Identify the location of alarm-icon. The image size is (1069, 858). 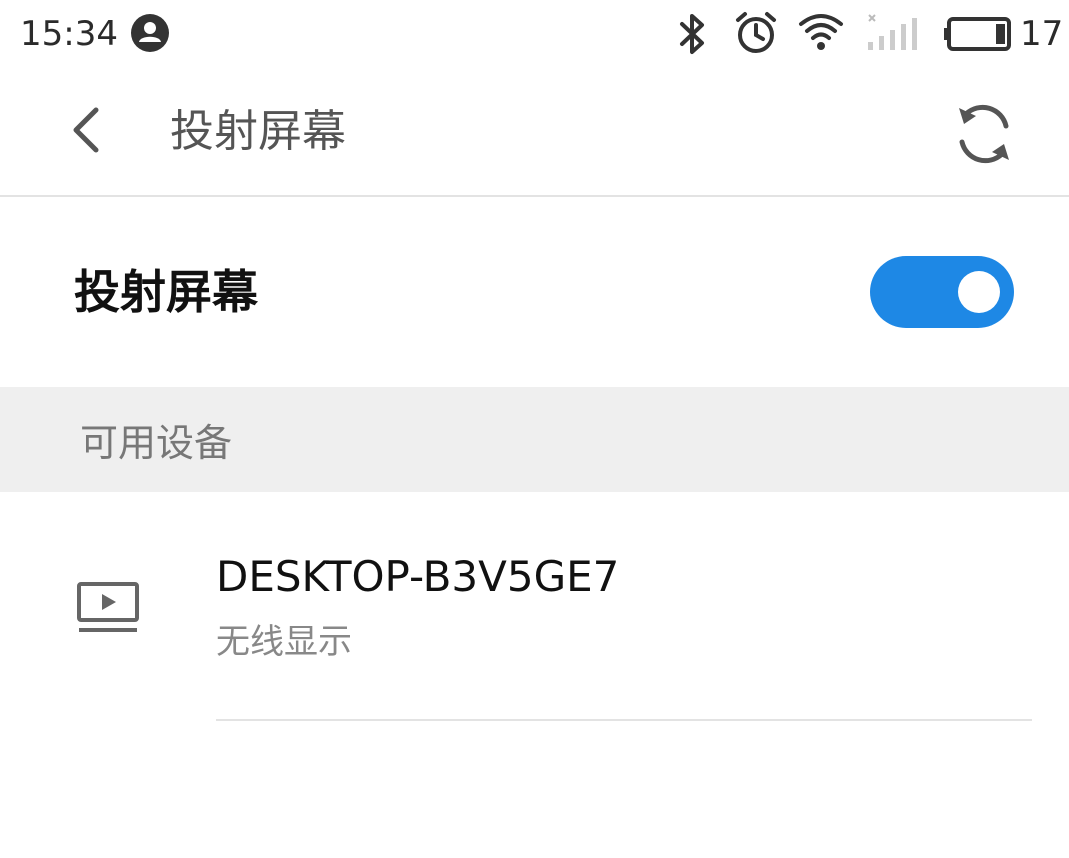
(756, 32).